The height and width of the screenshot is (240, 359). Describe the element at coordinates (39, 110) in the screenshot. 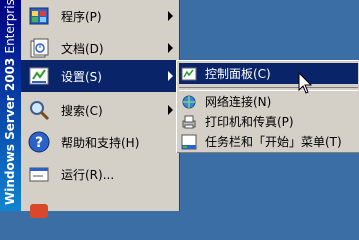

I see `search-icon` at that location.